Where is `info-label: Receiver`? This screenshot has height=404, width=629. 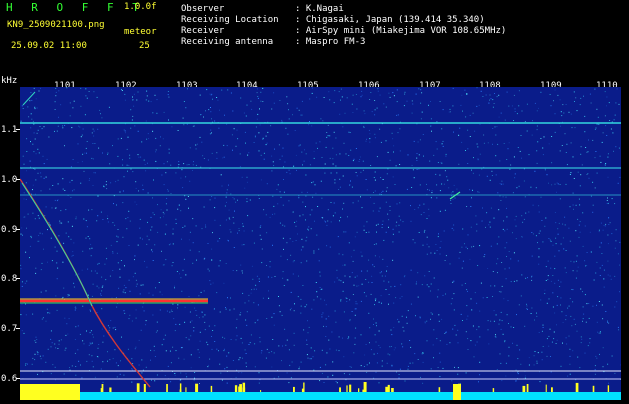
info-label: Receiver is located at coordinates (238, 31).